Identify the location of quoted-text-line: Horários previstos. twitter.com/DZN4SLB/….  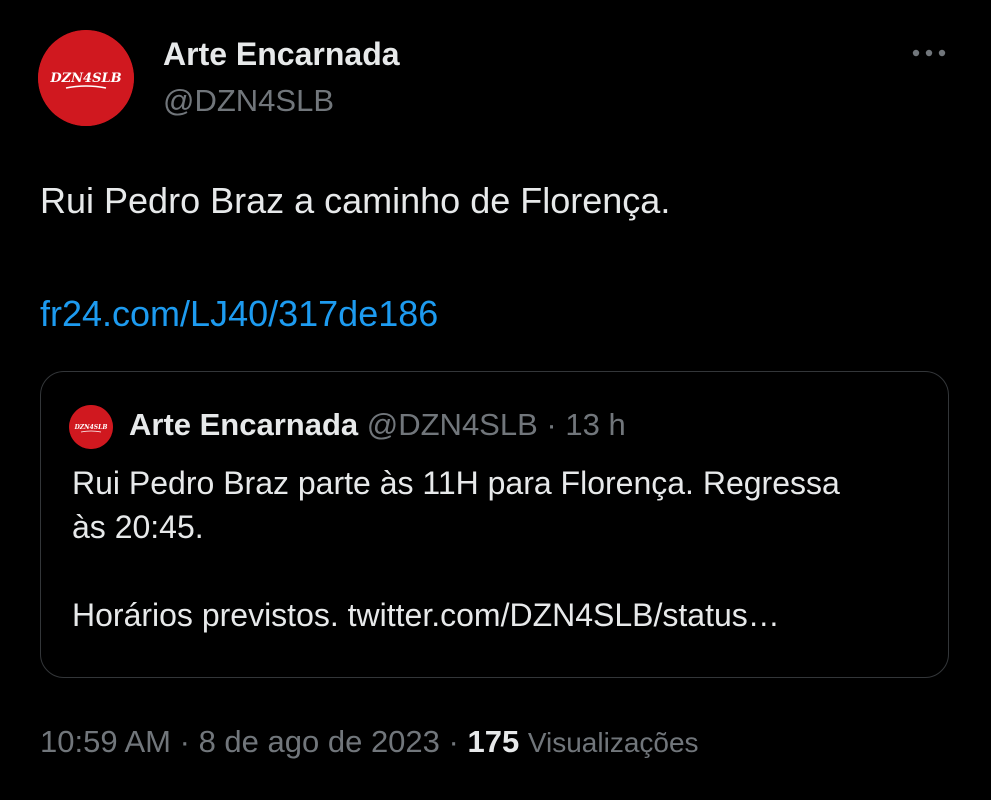
(426, 615).